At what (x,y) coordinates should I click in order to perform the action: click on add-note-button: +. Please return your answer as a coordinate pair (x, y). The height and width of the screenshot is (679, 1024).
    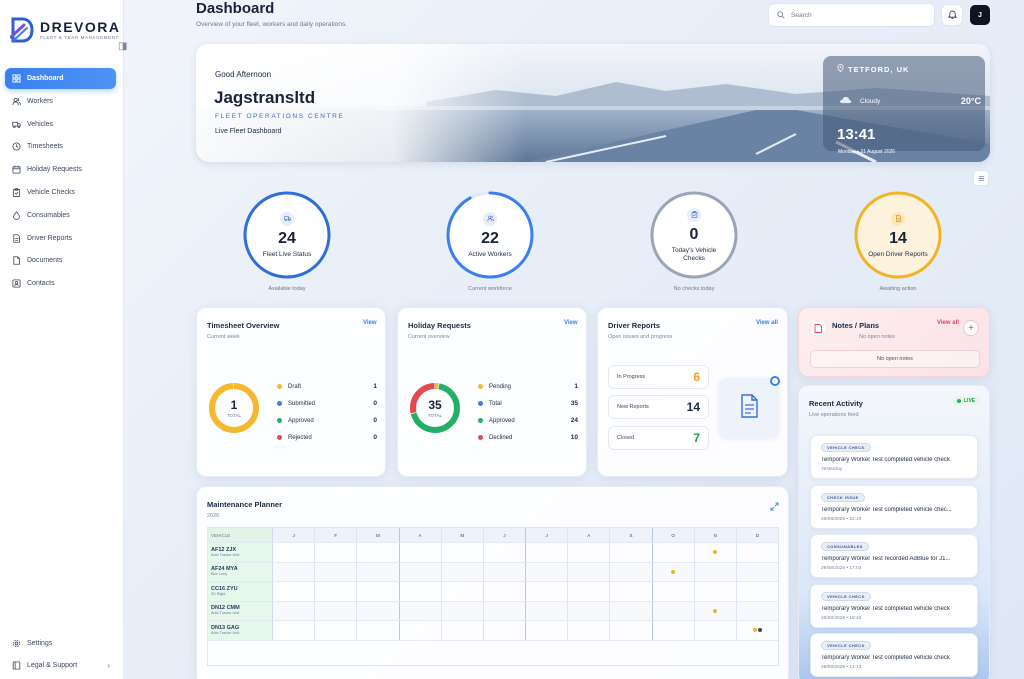
    Looking at the image, I should click on (971, 328).